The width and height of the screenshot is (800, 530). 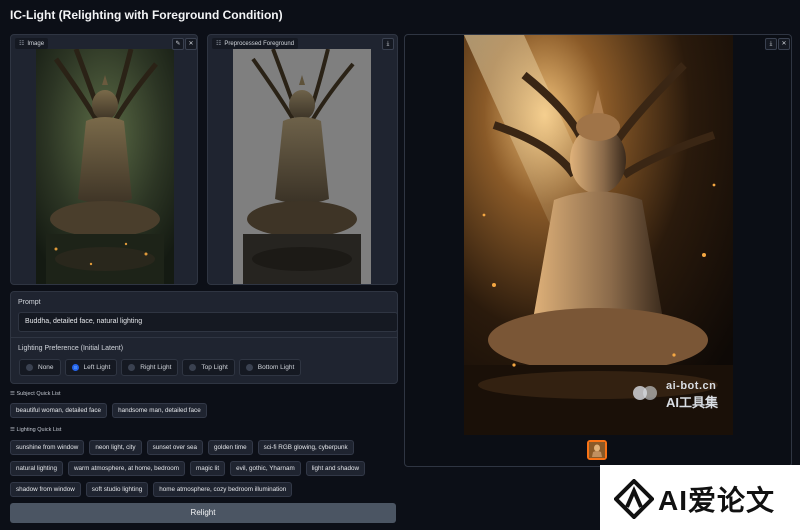 I want to click on subject-chip: beautiful woman, detailed face, so click(x=59, y=410).